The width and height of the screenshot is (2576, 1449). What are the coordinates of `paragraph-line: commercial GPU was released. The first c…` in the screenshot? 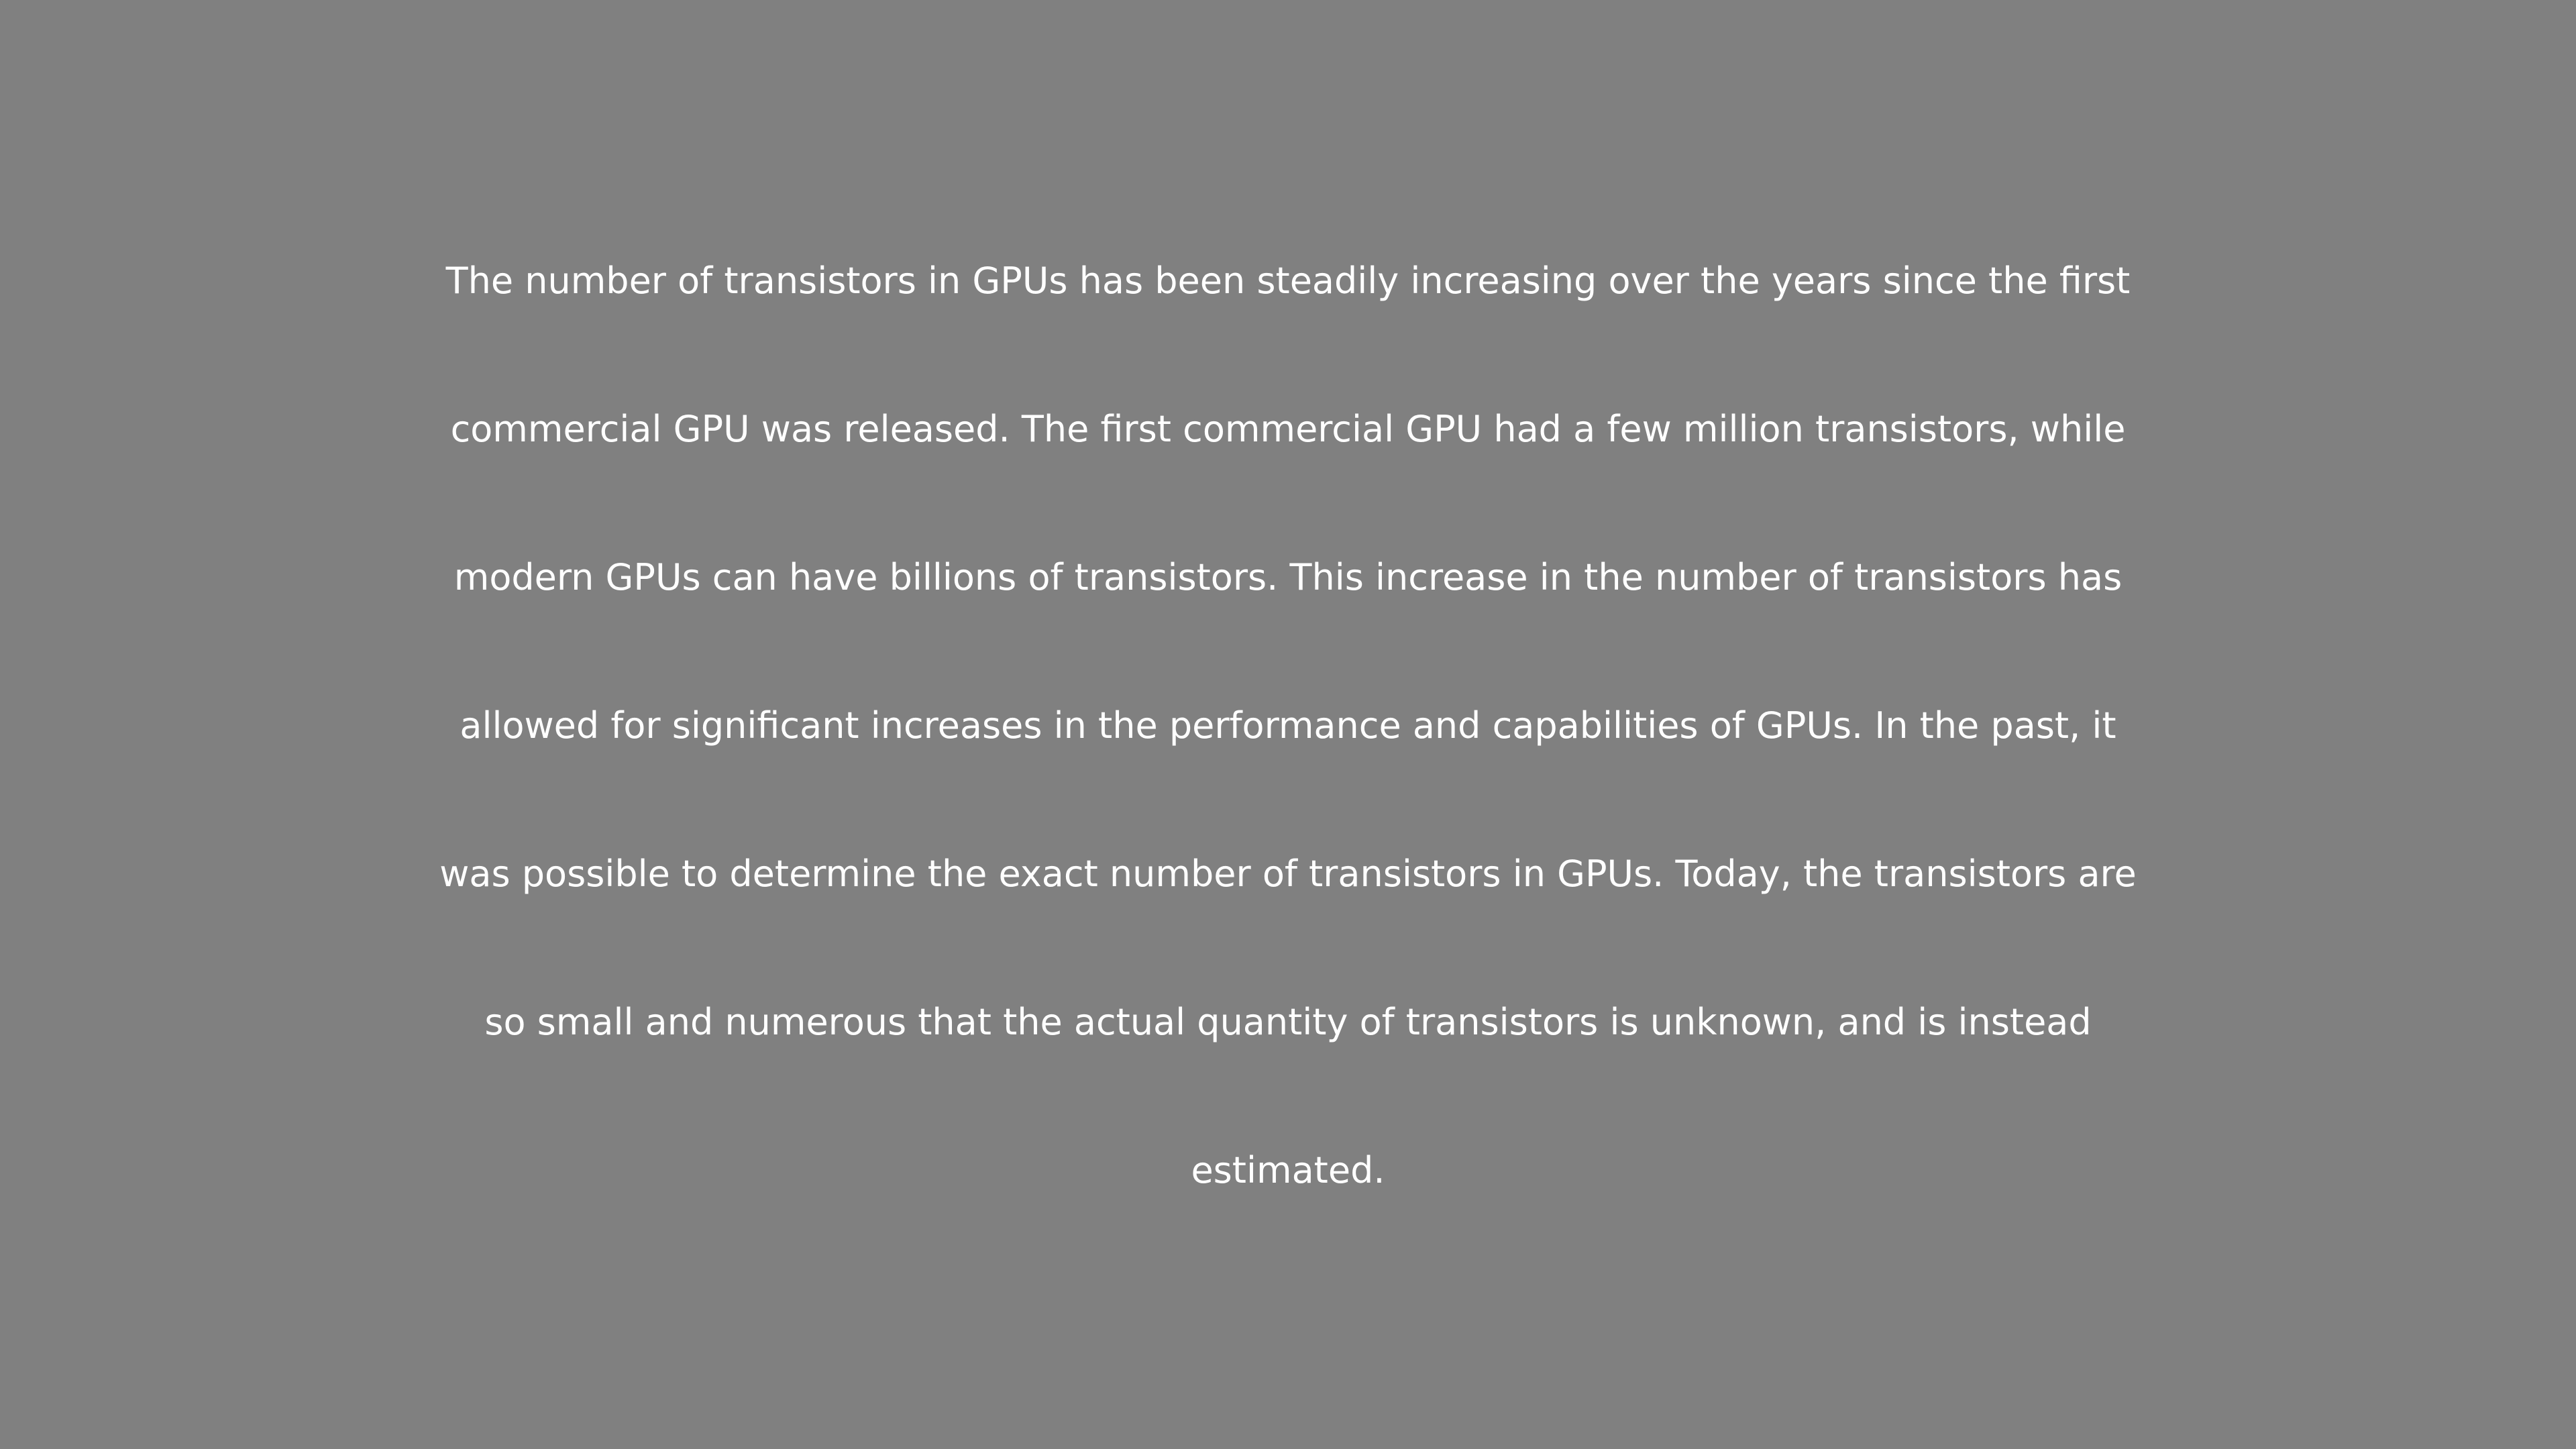 It's located at (1288, 429).